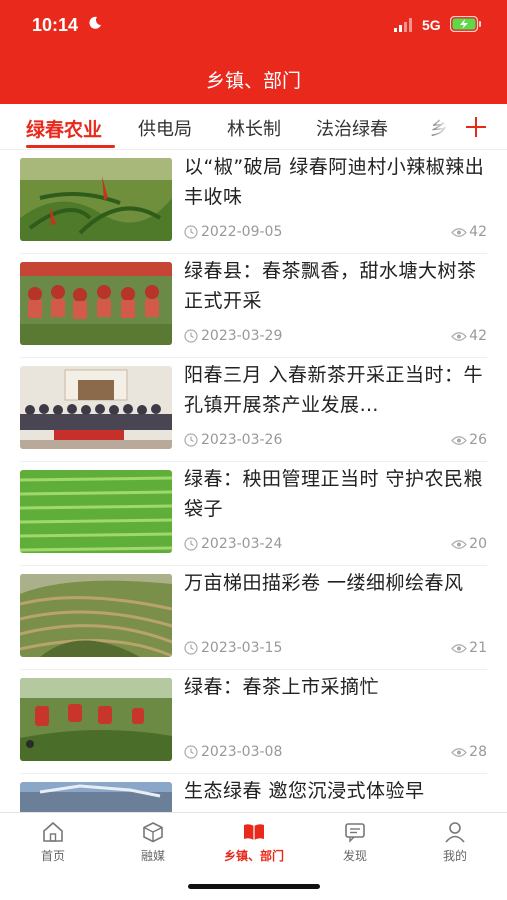  What do you see at coordinates (431, 25) in the screenshot?
I see `network-type: 5G` at bounding box center [431, 25].